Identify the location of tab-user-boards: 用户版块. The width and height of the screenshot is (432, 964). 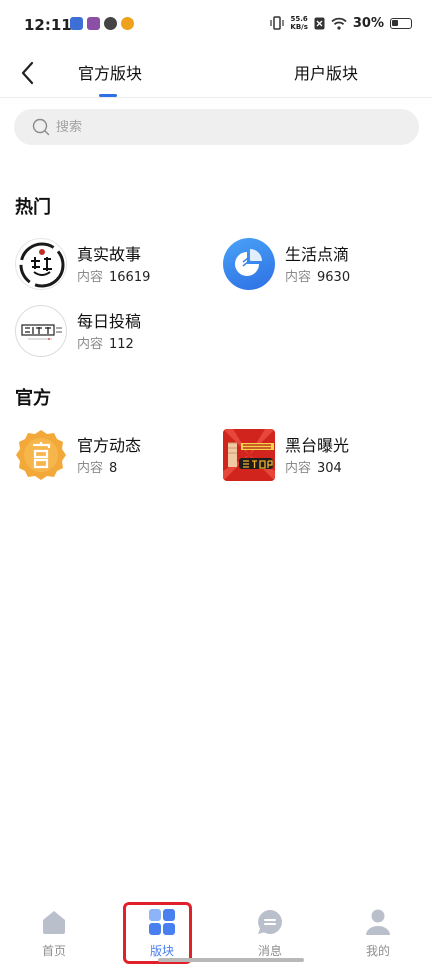
(326, 72).